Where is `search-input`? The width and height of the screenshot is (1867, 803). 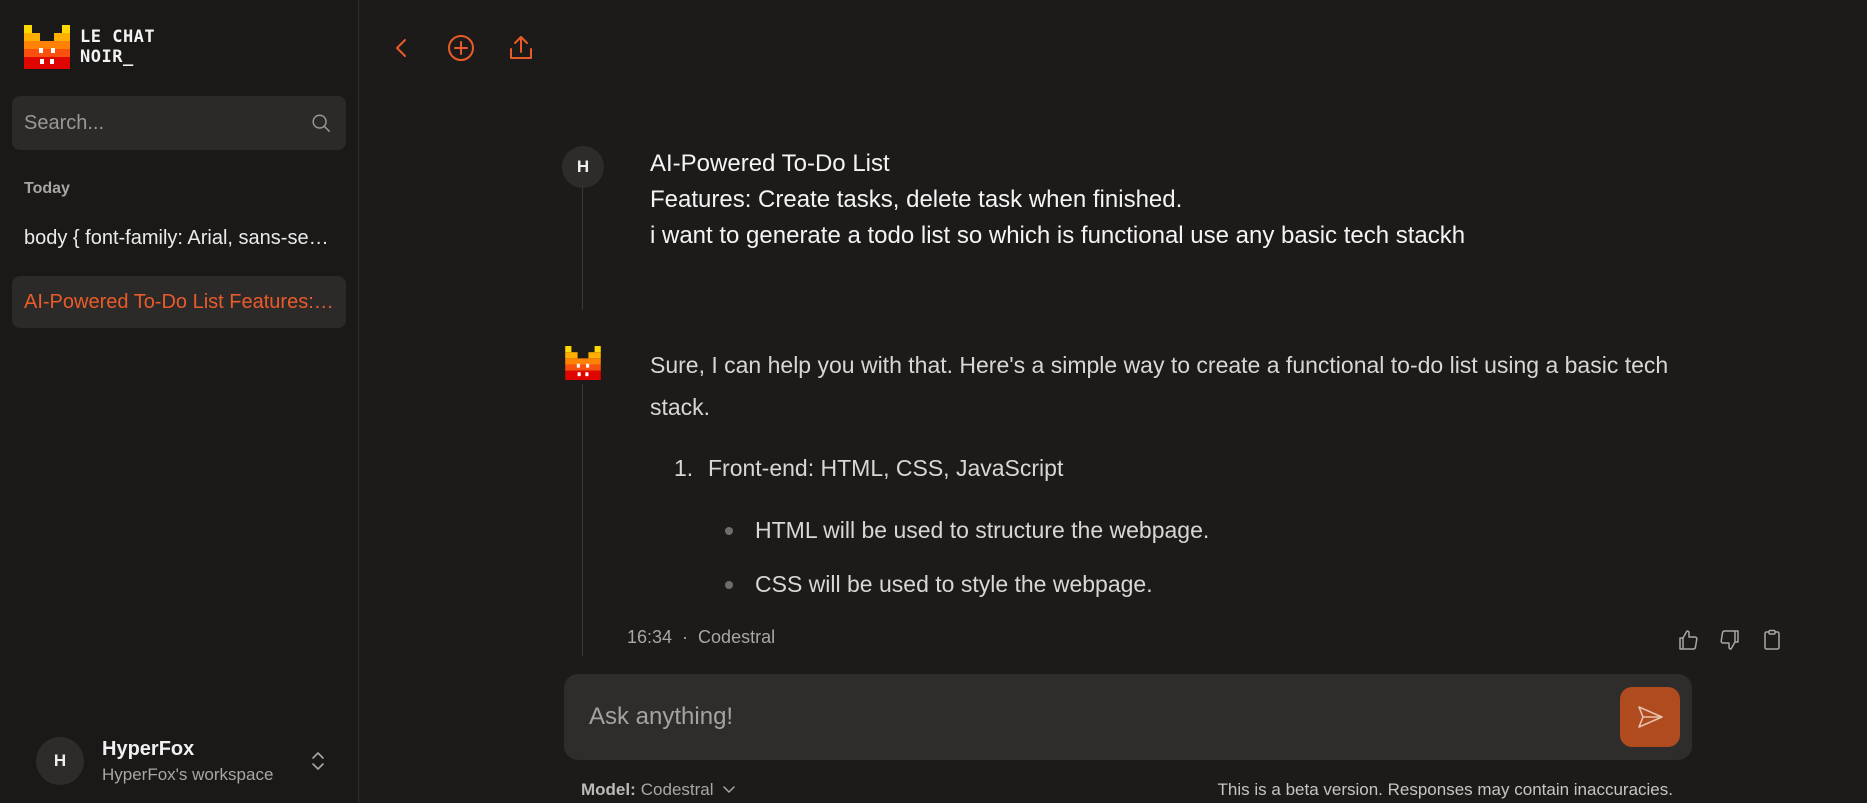 search-input is located at coordinates (167, 123).